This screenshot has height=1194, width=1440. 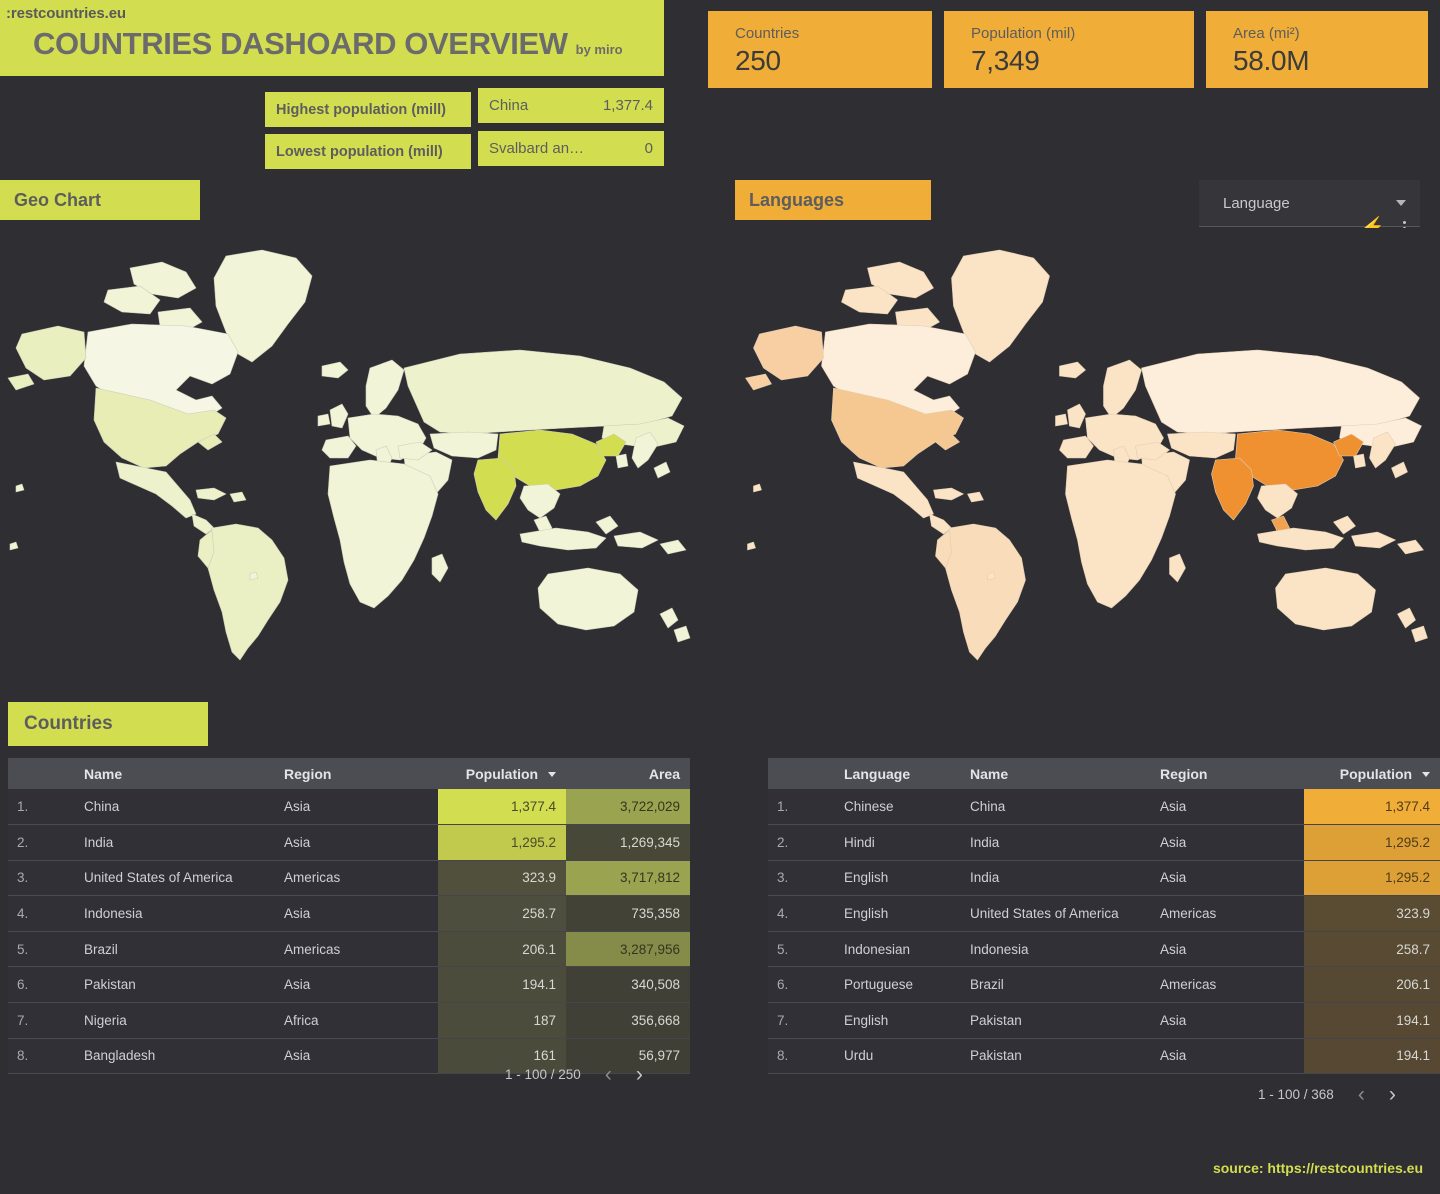 I want to click on cell-name: Nigeria, so click(x=174, y=1020).